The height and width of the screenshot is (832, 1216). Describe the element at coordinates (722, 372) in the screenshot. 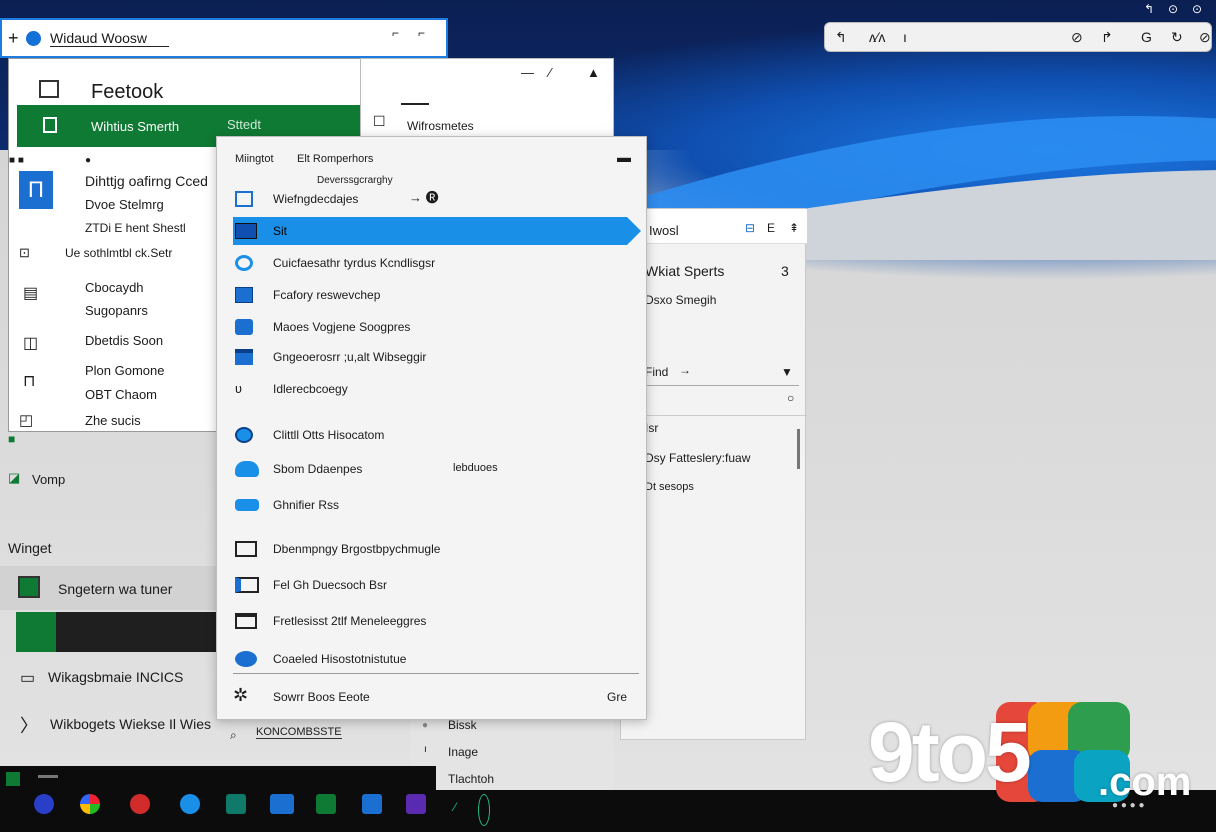

I see `find-dropdown: Find → ▼` at that location.